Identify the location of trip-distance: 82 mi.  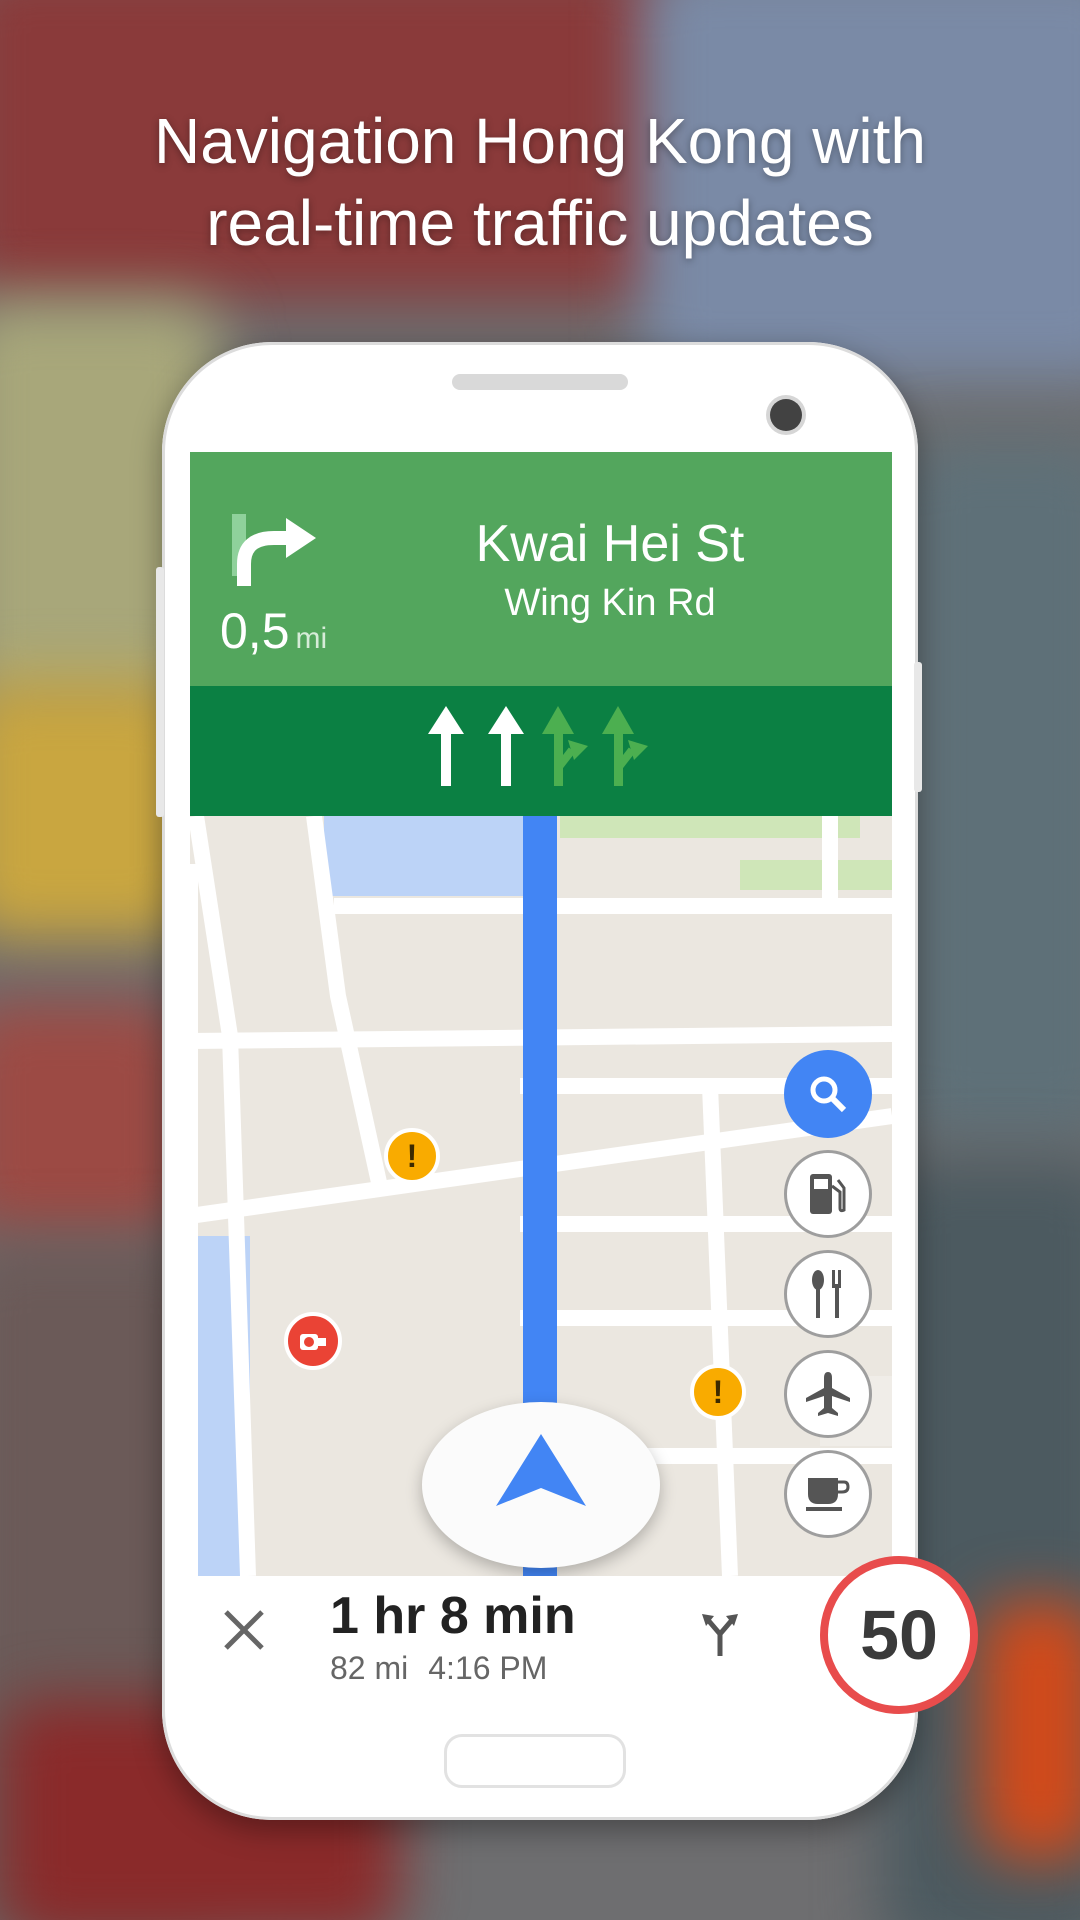
(369, 1667).